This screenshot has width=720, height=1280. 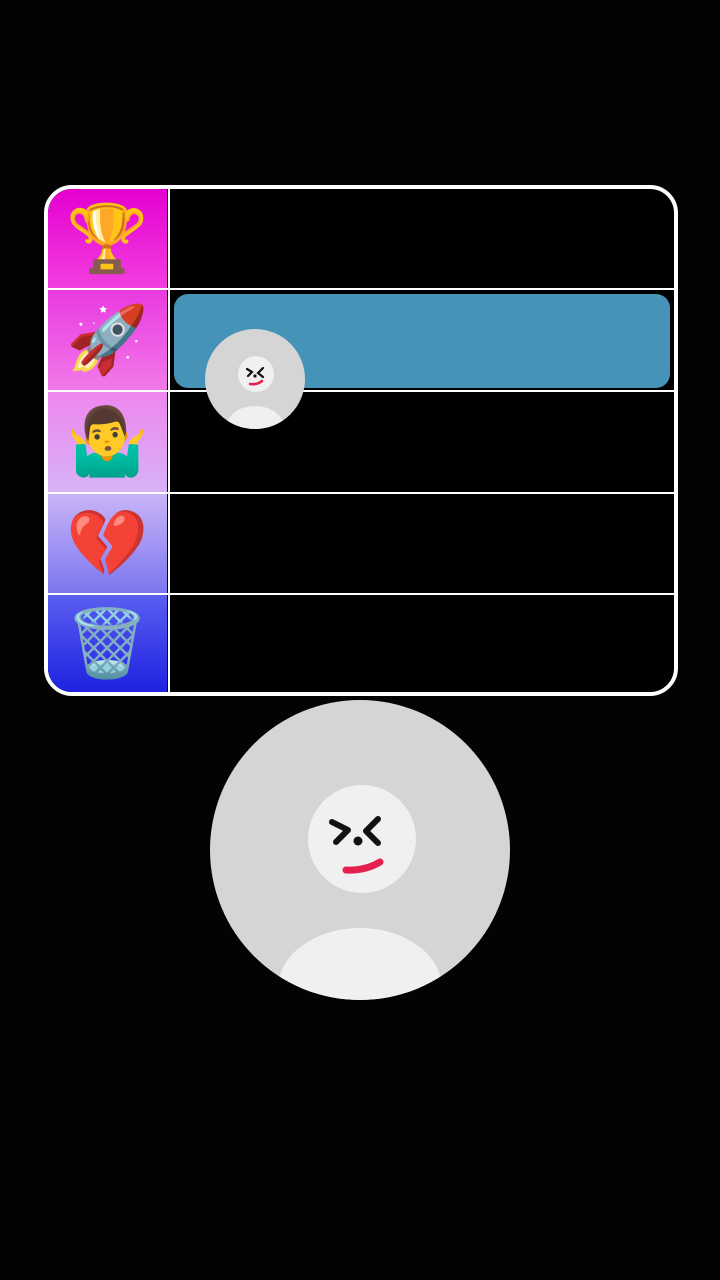 I want to click on tier-label-2: 🚀, so click(x=107, y=340).